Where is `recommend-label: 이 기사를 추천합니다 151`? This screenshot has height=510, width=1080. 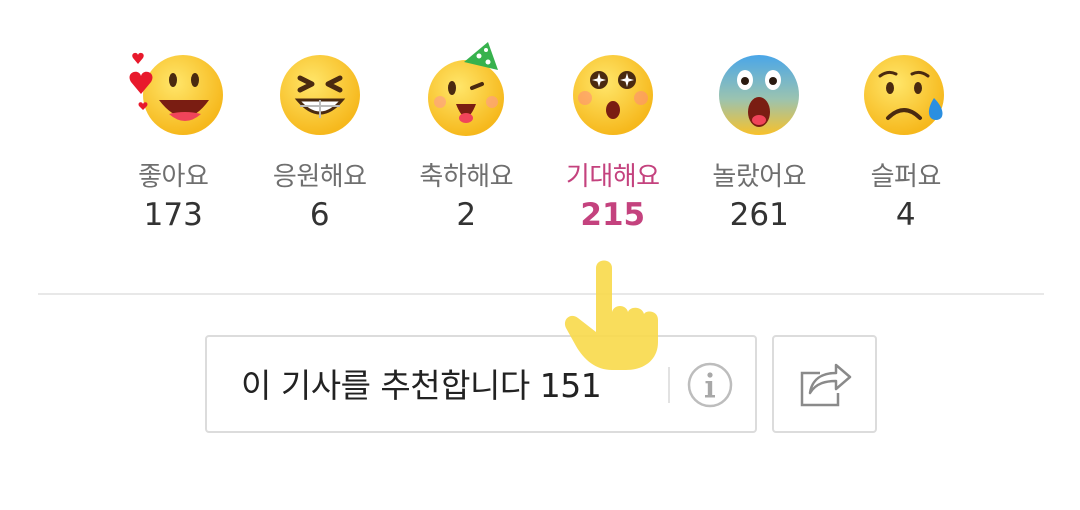 recommend-label: 이 기사를 추천합니다 151 is located at coordinates (421, 385).